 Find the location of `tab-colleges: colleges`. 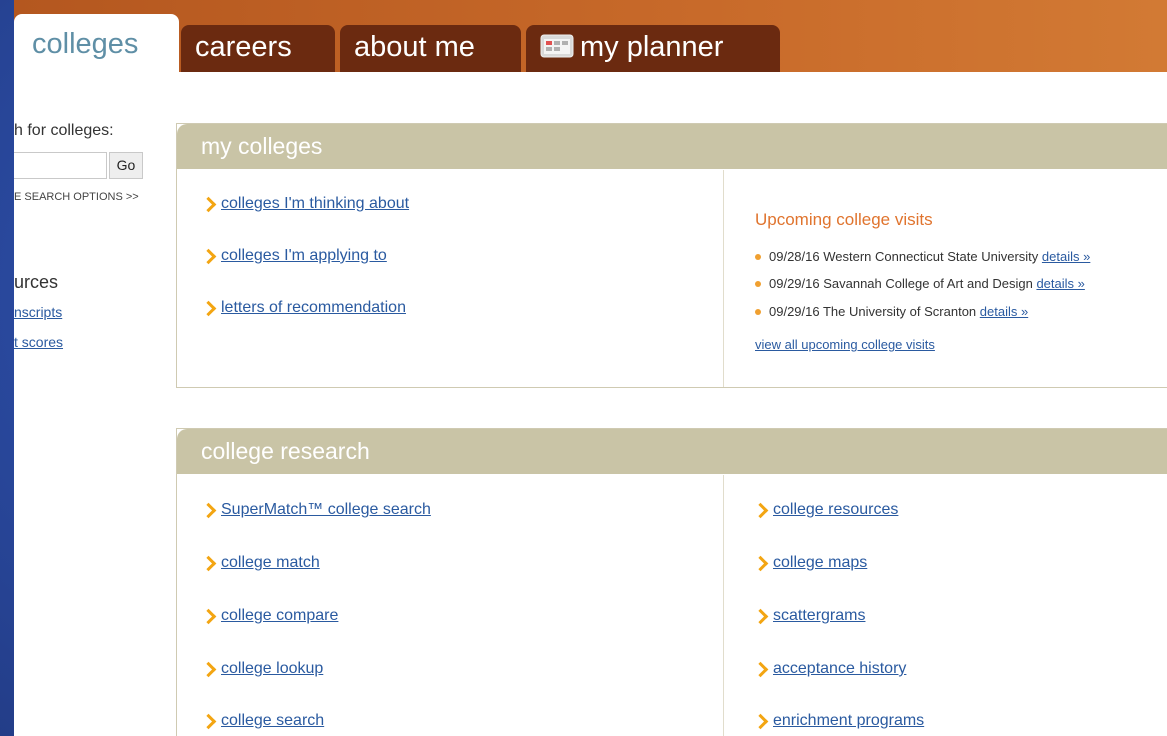

tab-colleges: colleges is located at coordinates (96, 43).